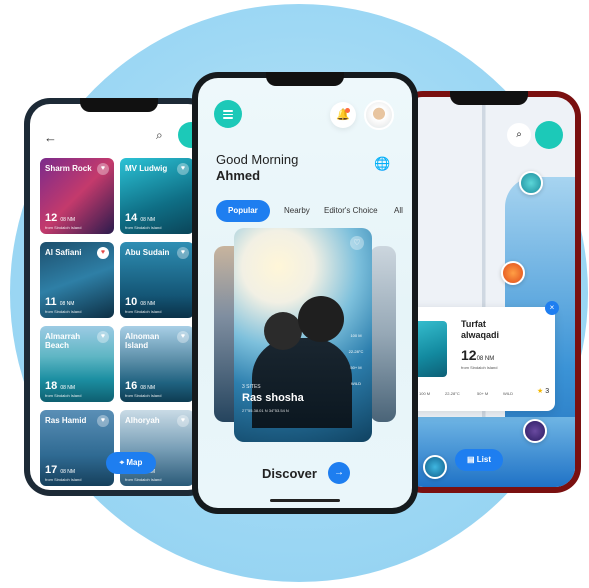 Image resolution: width=589 pixels, height=588 pixels. I want to click on heart-icon: ♡, so click(357, 243).